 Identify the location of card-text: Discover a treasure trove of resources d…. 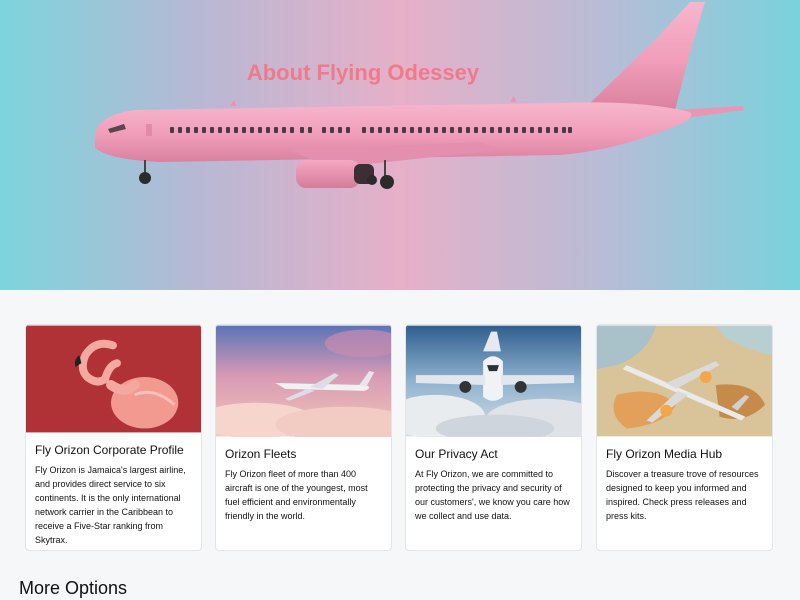
(682, 495).